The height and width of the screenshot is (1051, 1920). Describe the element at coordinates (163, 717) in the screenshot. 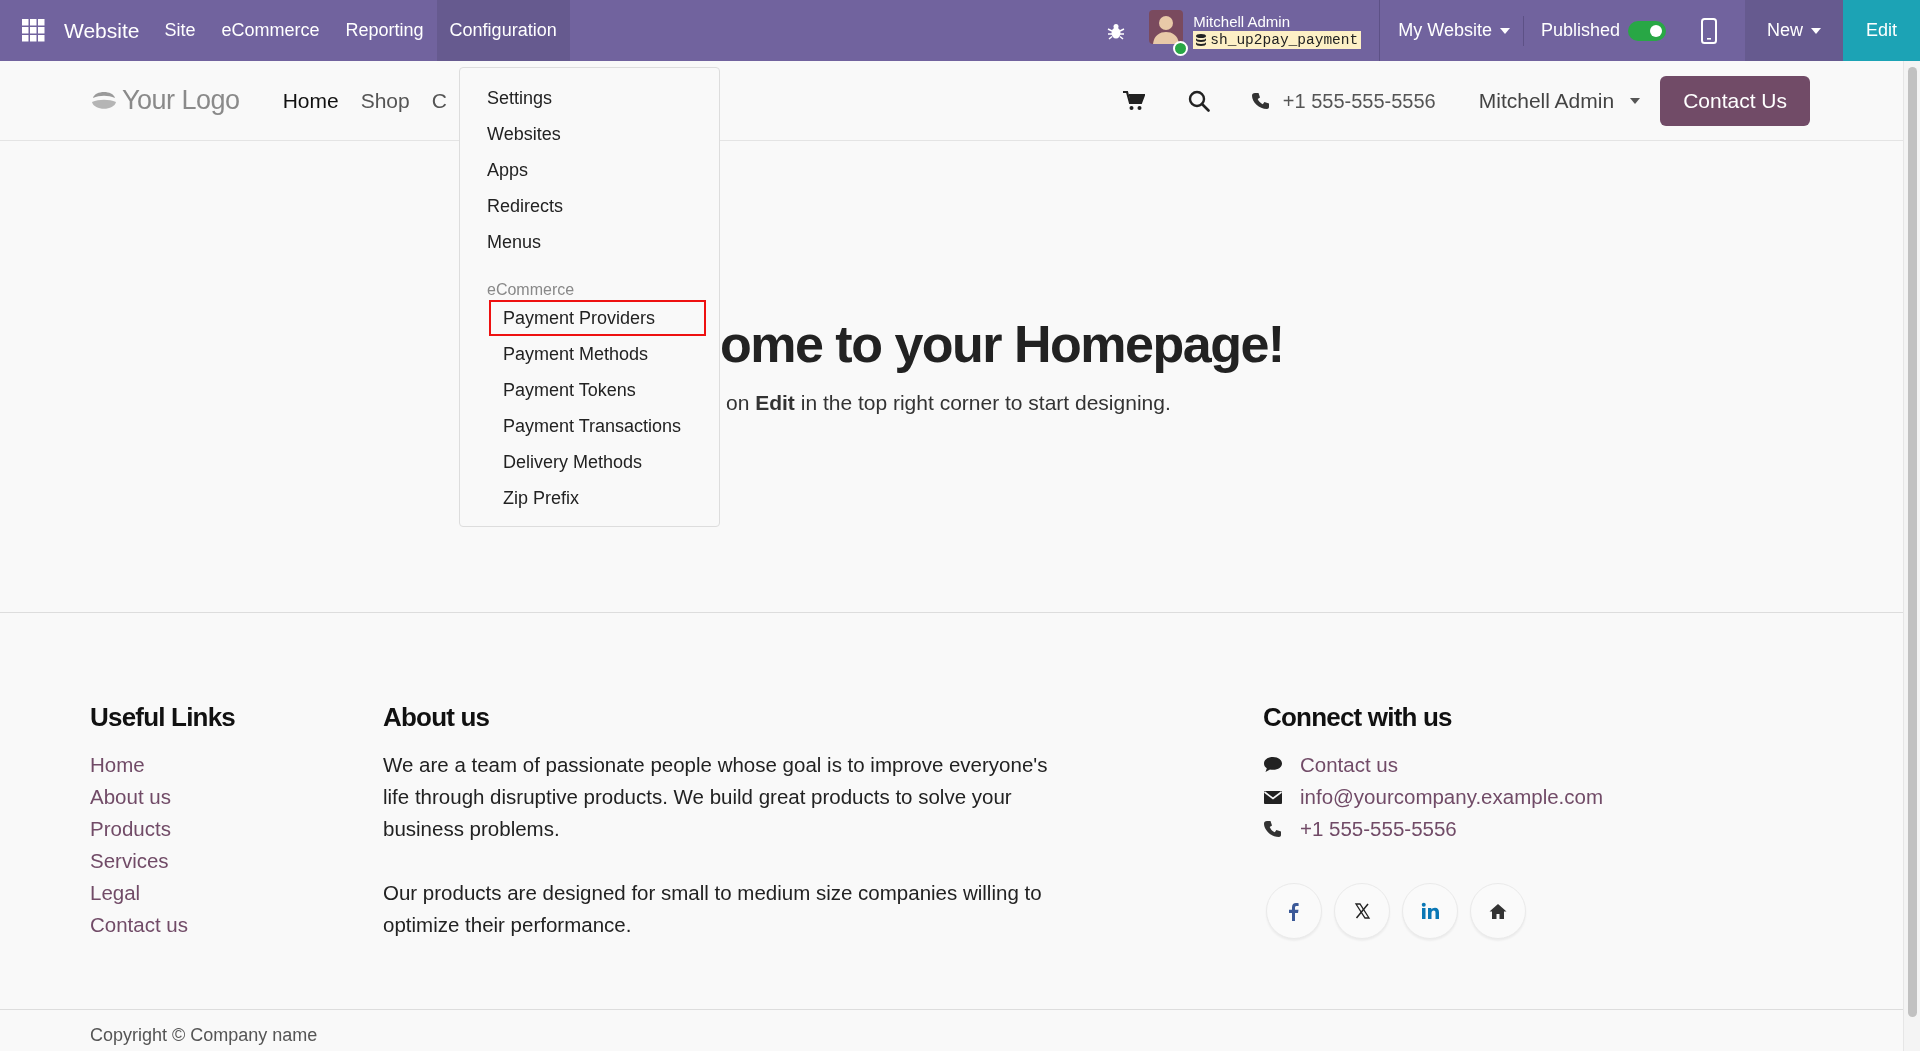

I see `footer-heading: Useful Links` at that location.